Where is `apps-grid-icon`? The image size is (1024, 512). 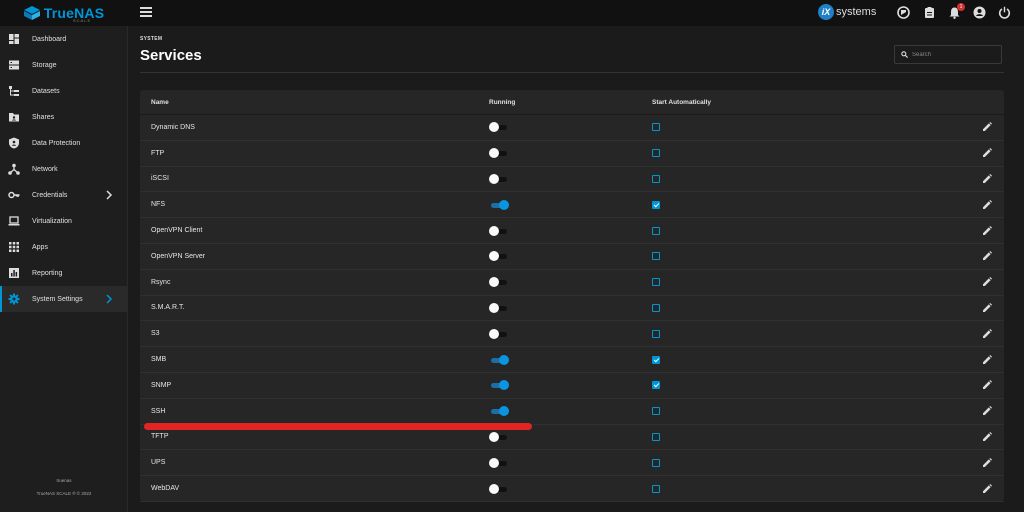
apps-grid-icon is located at coordinates (14, 247).